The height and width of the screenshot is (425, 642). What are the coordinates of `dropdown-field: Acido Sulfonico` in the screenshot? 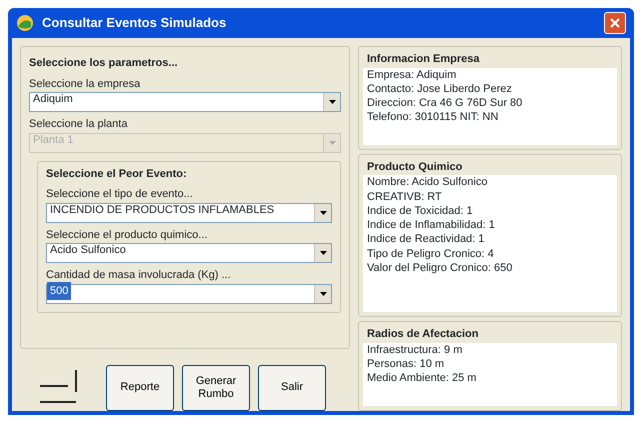 It's located at (189, 253).